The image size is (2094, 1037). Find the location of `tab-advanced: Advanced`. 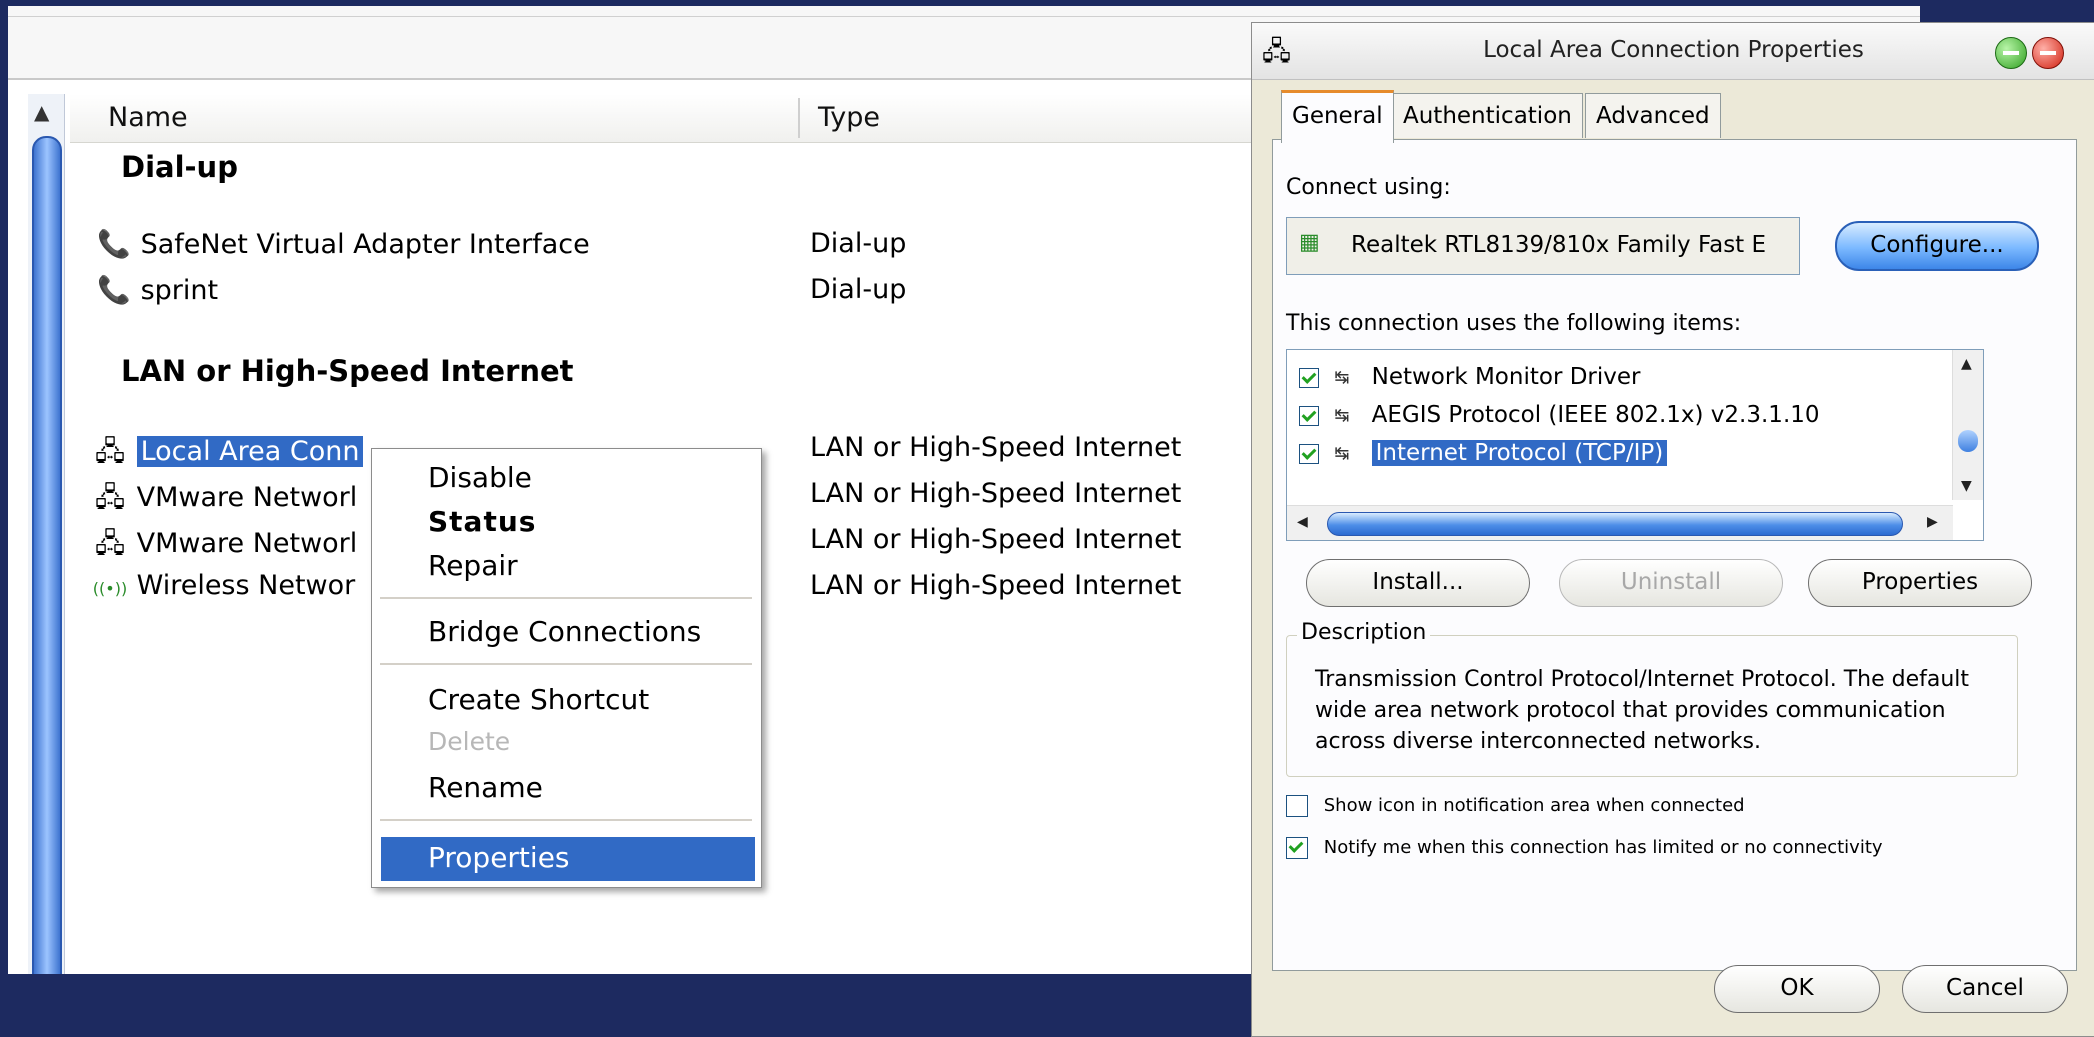

tab-advanced: Advanced is located at coordinates (1653, 115).